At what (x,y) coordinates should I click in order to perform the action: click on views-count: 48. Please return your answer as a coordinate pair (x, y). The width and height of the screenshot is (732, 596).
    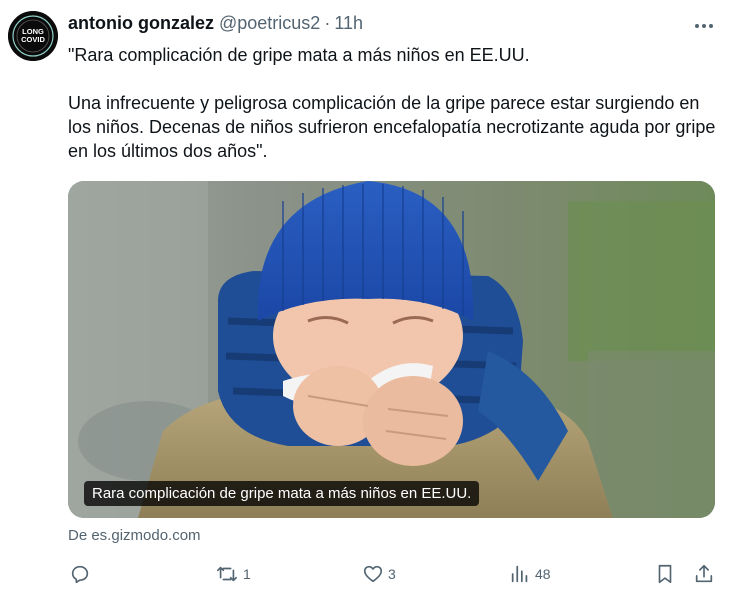
    Looking at the image, I should click on (543, 574).